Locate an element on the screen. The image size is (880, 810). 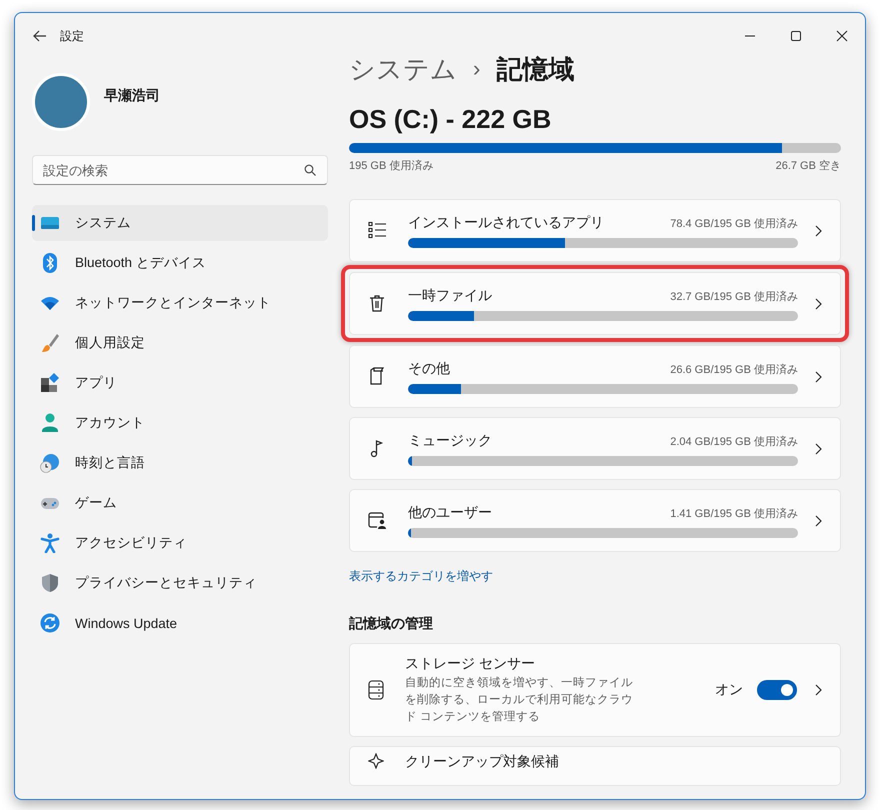
nav-item: ネットワークとインターネット is located at coordinates (180, 303).